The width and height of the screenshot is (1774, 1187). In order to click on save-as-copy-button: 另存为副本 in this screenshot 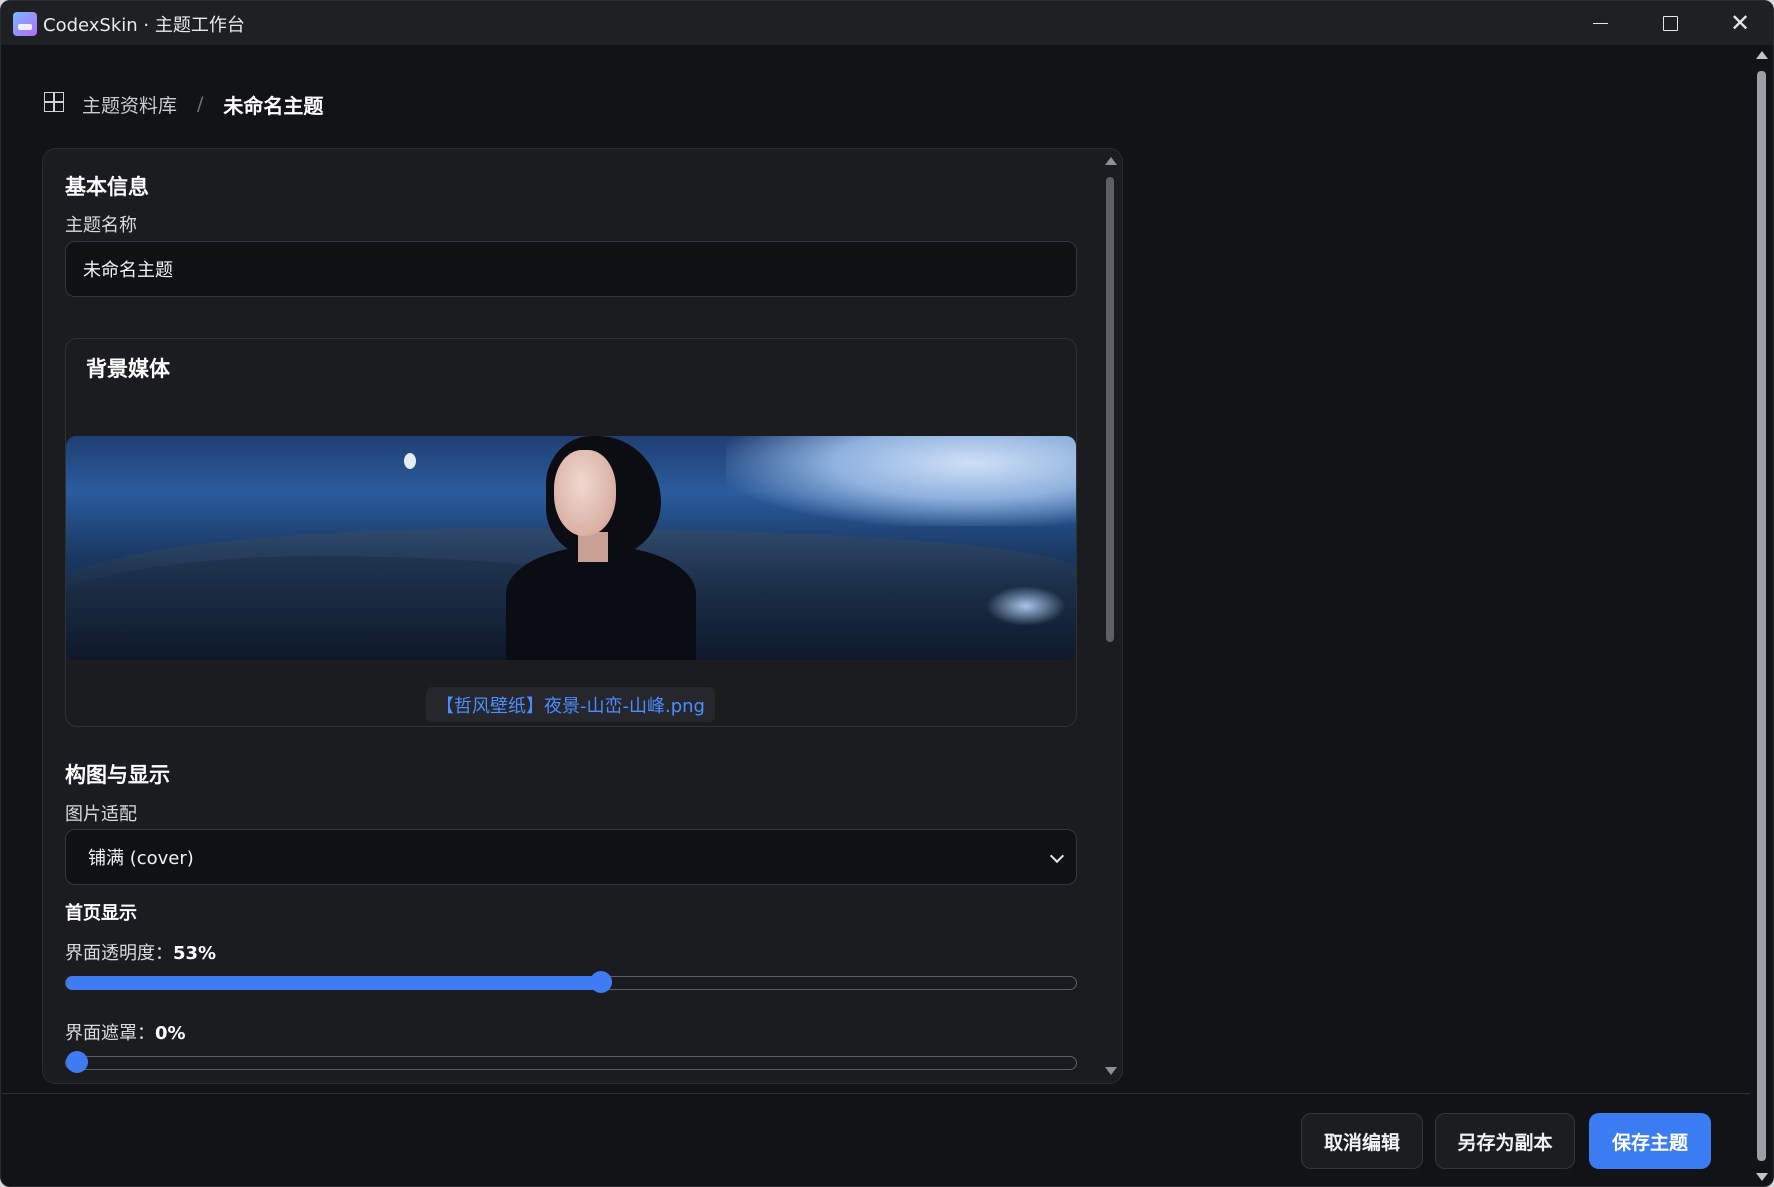, I will do `click(1505, 1141)`.